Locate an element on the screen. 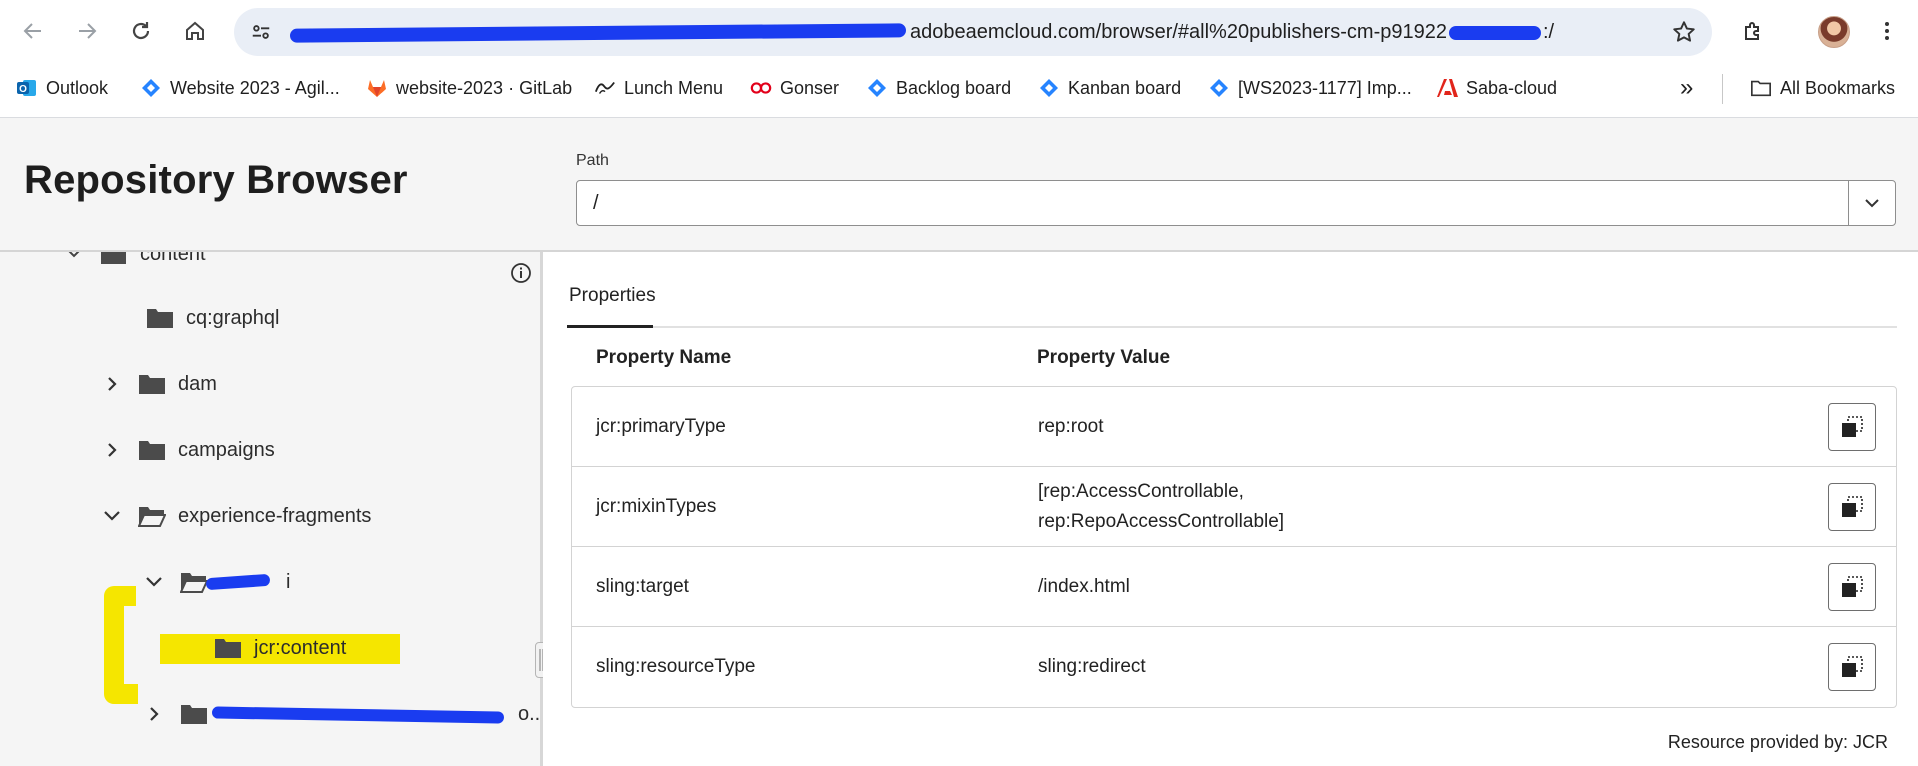 The width and height of the screenshot is (1918, 766). tree-item-jcr-content: jcr:content is located at coordinates (261, 648).